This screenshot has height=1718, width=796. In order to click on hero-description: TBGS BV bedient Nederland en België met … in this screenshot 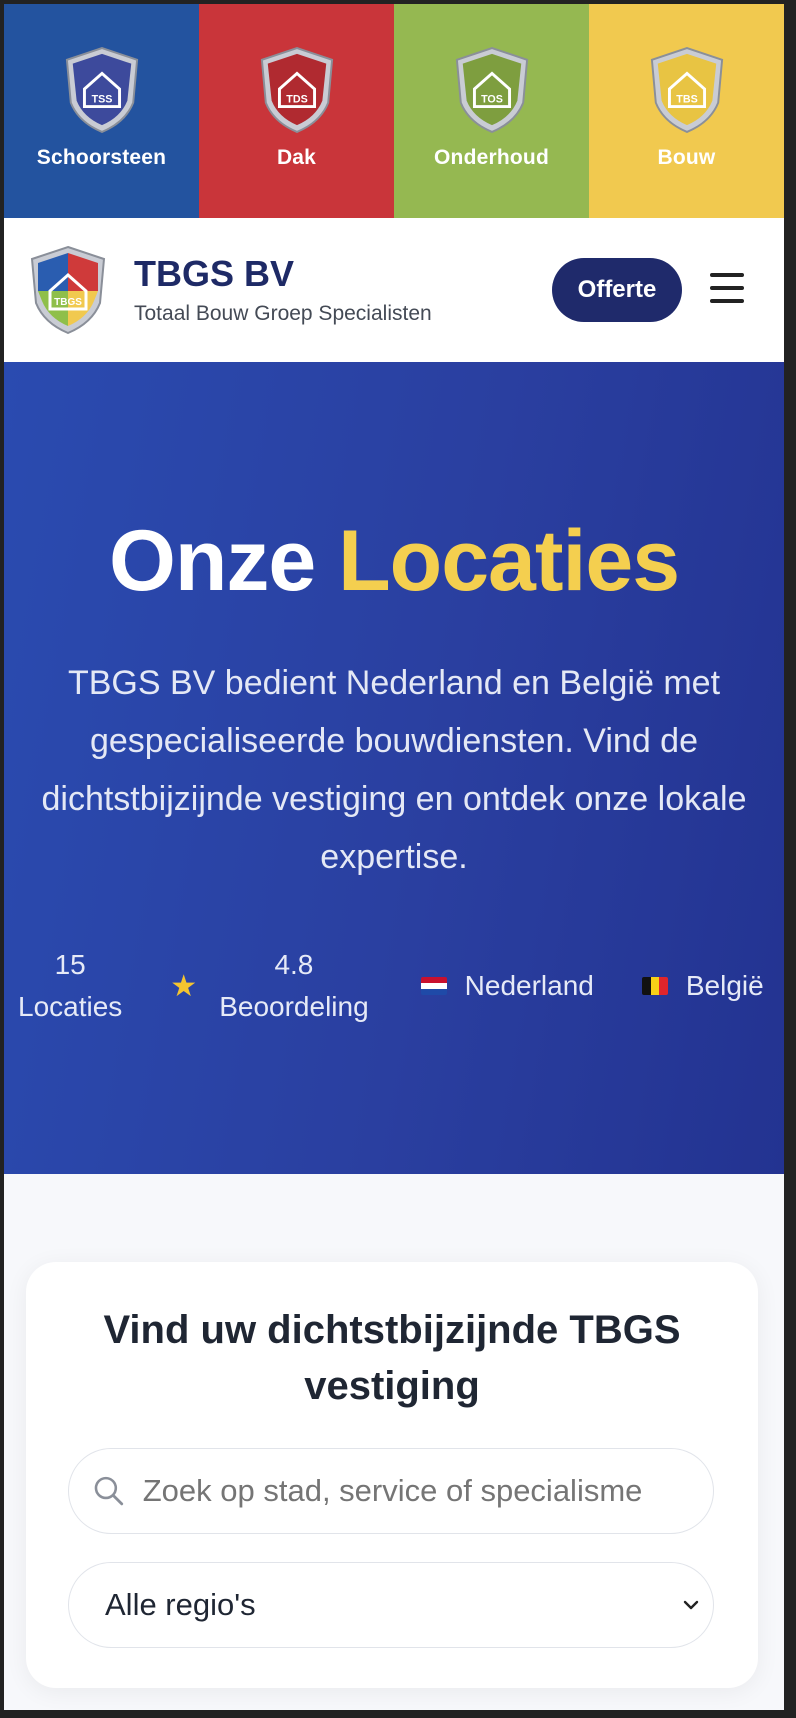, I will do `click(394, 770)`.